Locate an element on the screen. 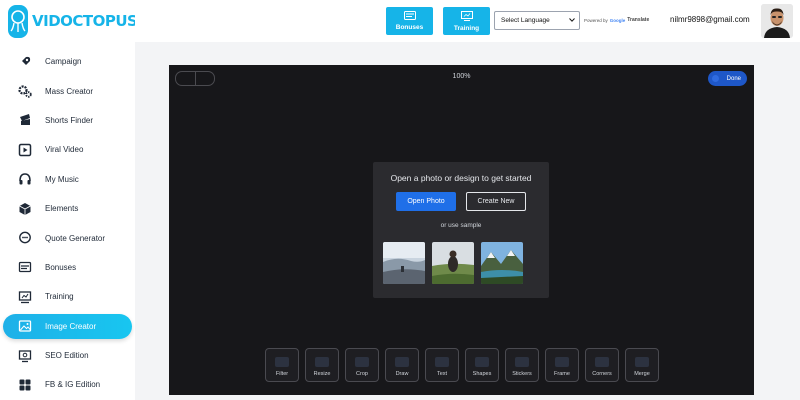  tool-filter: Filter is located at coordinates (282, 365).